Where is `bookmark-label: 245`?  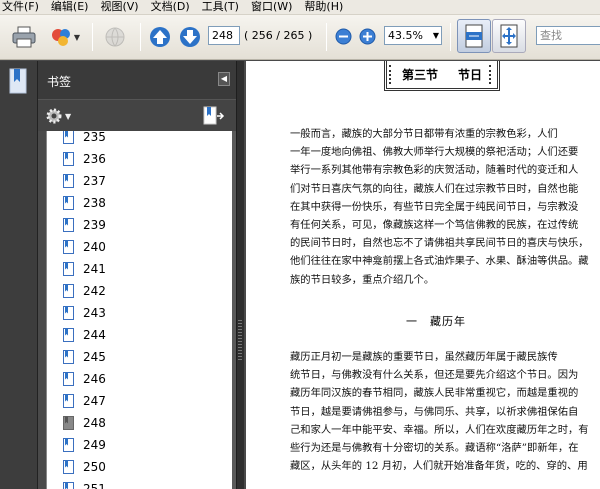 bookmark-label: 245 is located at coordinates (94, 357).